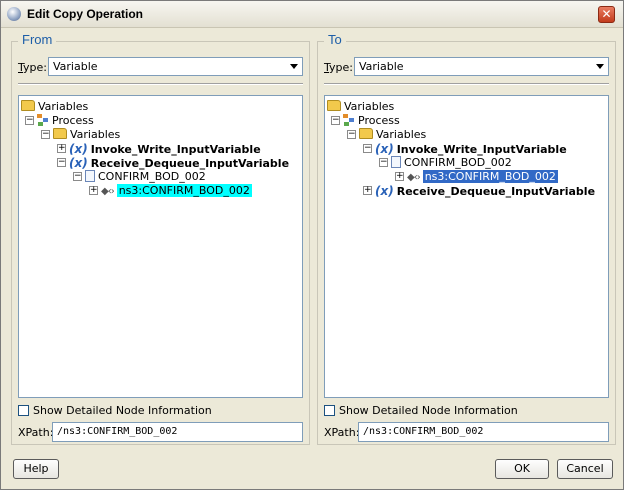 The width and height of the screenshot is (624, 490). I want to click on from-xpath-input: /ns3:CONFIRM_BOD_002, so click(177, 432).